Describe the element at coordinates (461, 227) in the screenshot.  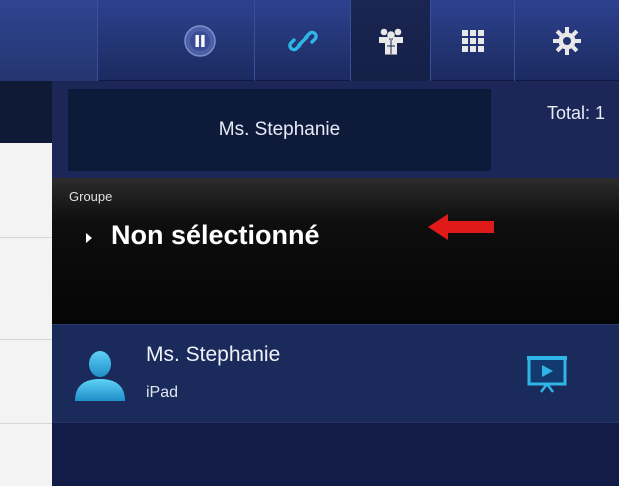
I see `red-arrow-annotation` at that location.